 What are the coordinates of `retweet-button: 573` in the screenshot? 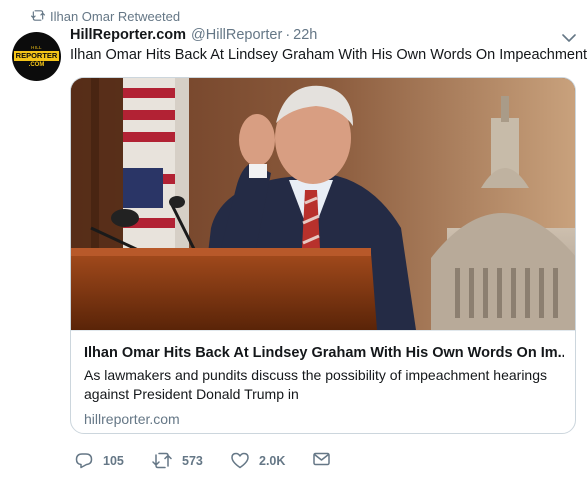 It's located at (177, 460).